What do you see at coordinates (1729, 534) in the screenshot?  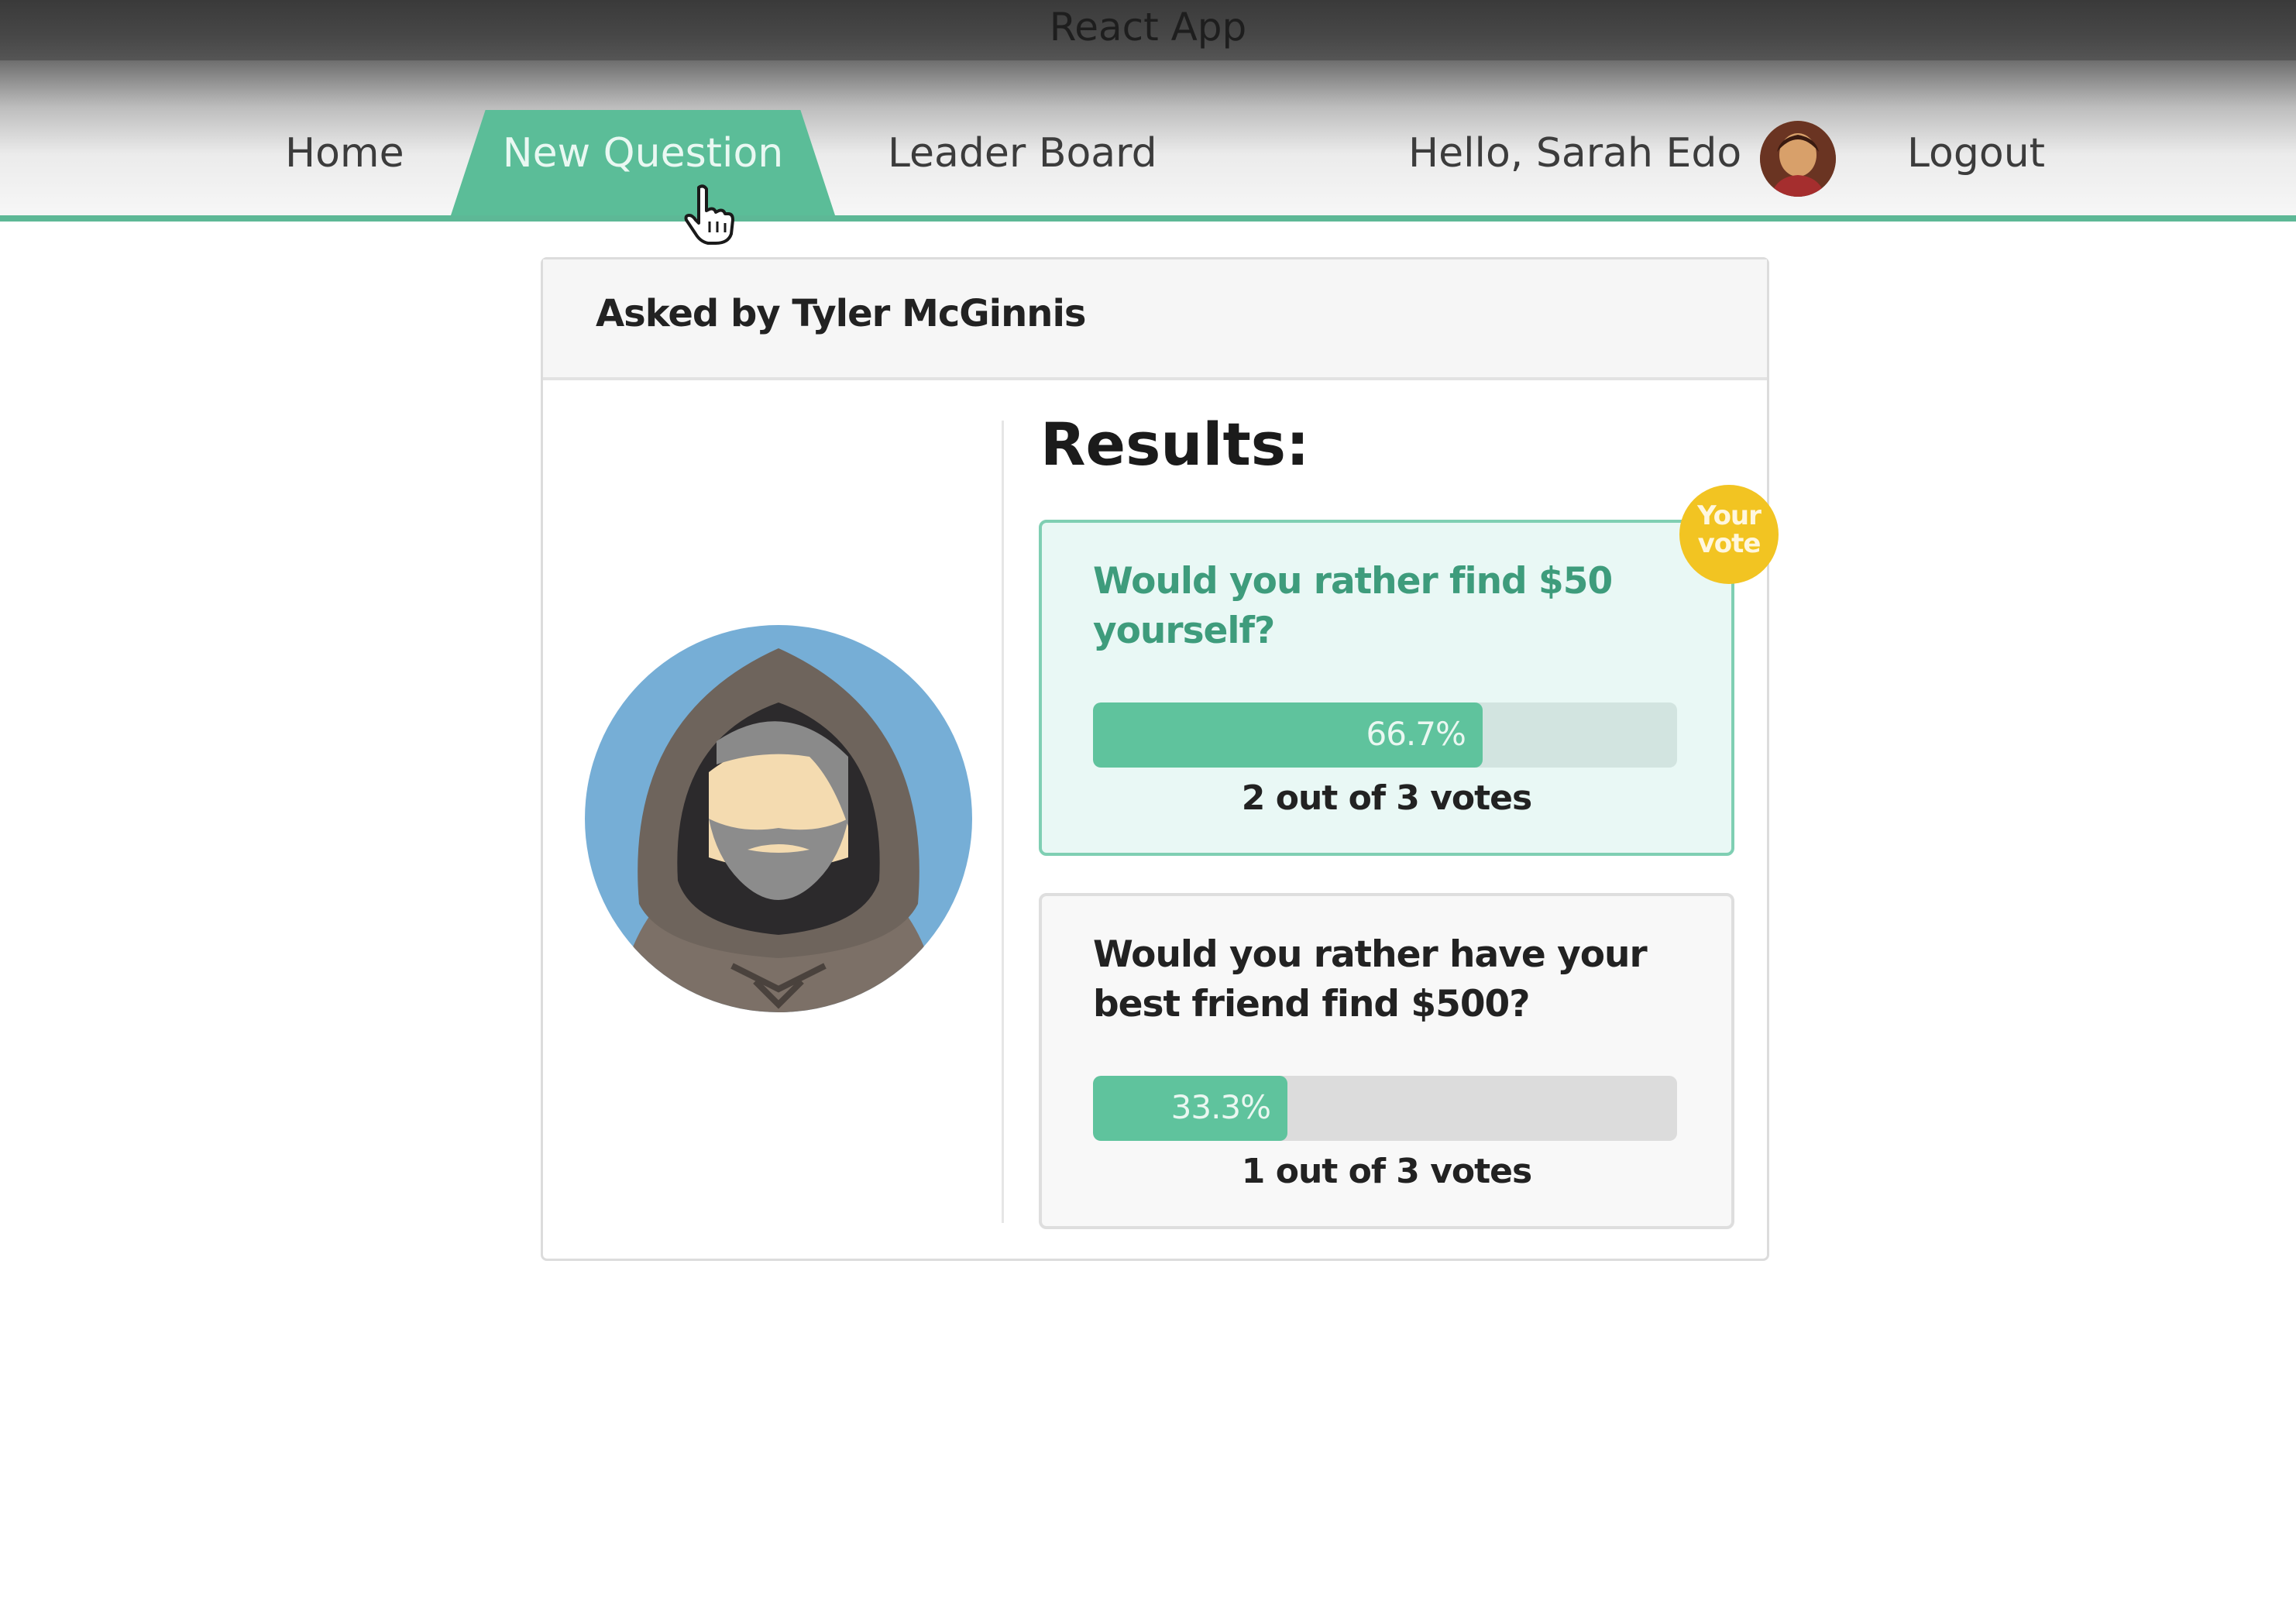 I see `your-vote-badge: Your vote` at bounding box center [1729, 534].